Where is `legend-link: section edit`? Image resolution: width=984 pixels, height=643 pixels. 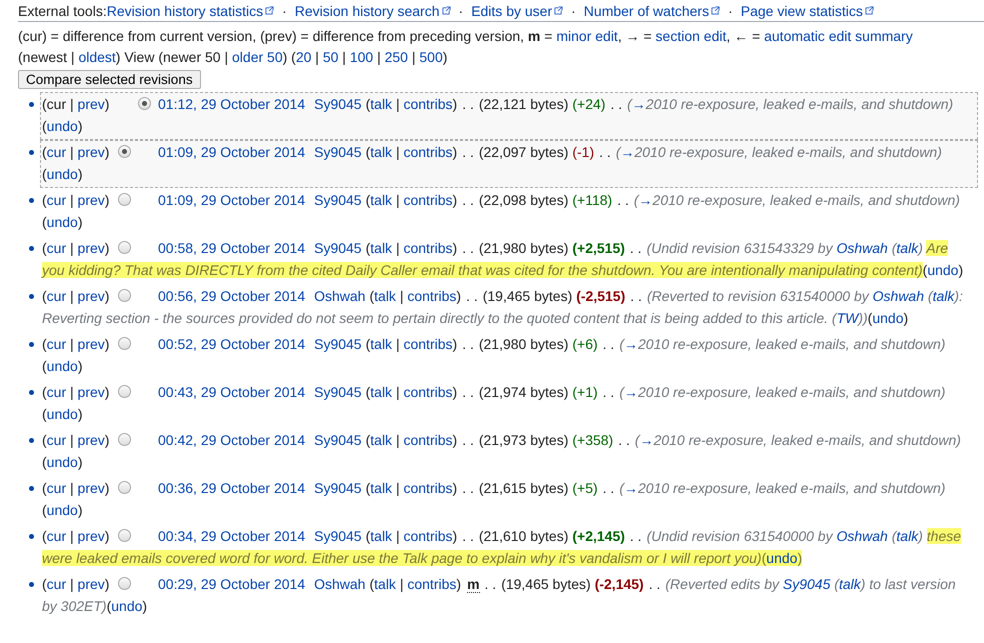 legend-link: section edit is located at coordinates (691, 36).